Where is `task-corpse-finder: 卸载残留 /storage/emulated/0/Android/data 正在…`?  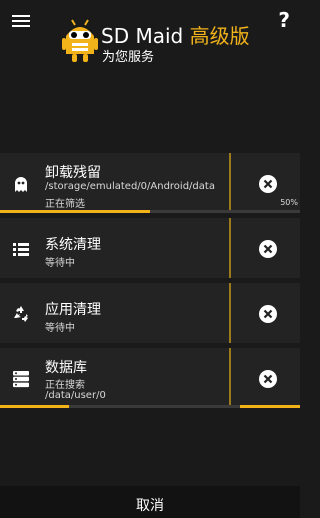 task-corpse-finder: 卸载残留 /storage/emulated/0/Android/data 正在… is located at coordinates (150, 183).